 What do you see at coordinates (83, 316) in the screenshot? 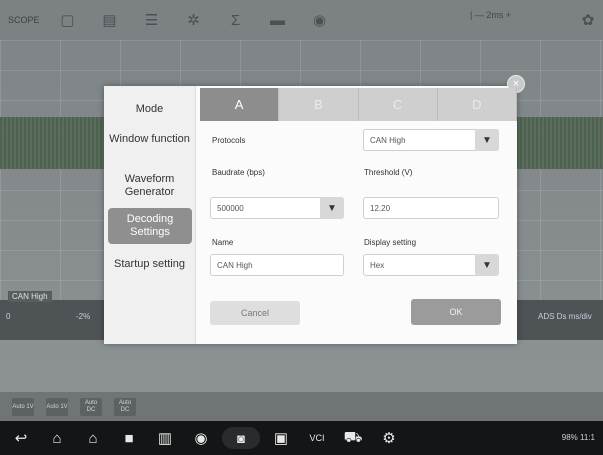
I see `scale-mid: -2%` at bounding box center [83, 316].